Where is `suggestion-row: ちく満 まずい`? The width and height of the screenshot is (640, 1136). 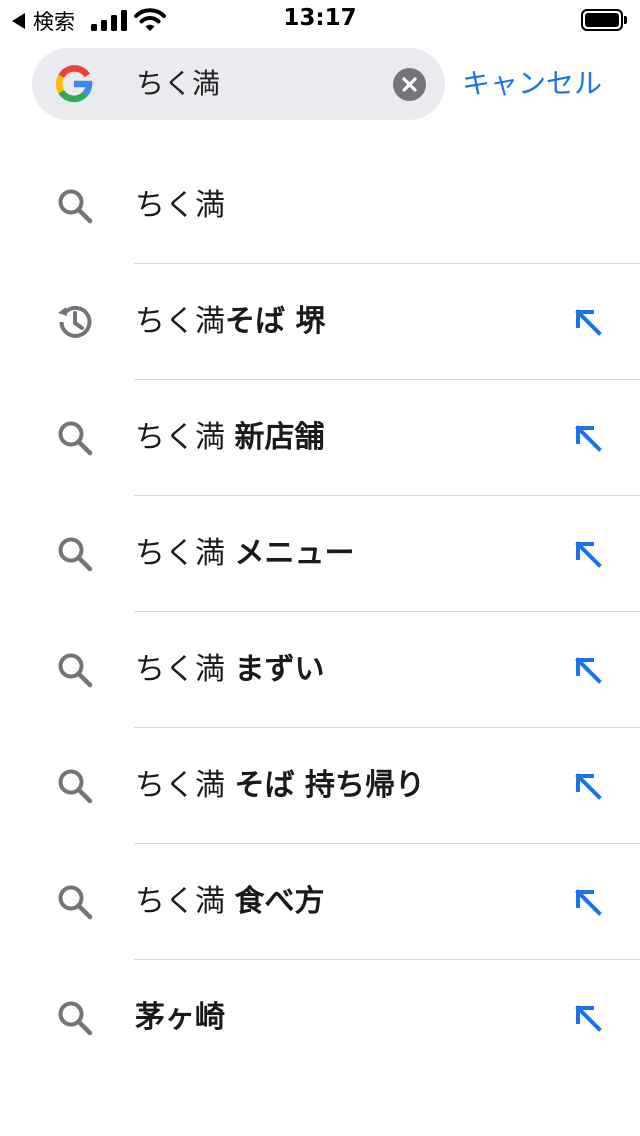 suggestion-row: ちく満 まずい is located at coordinates (320, 670).